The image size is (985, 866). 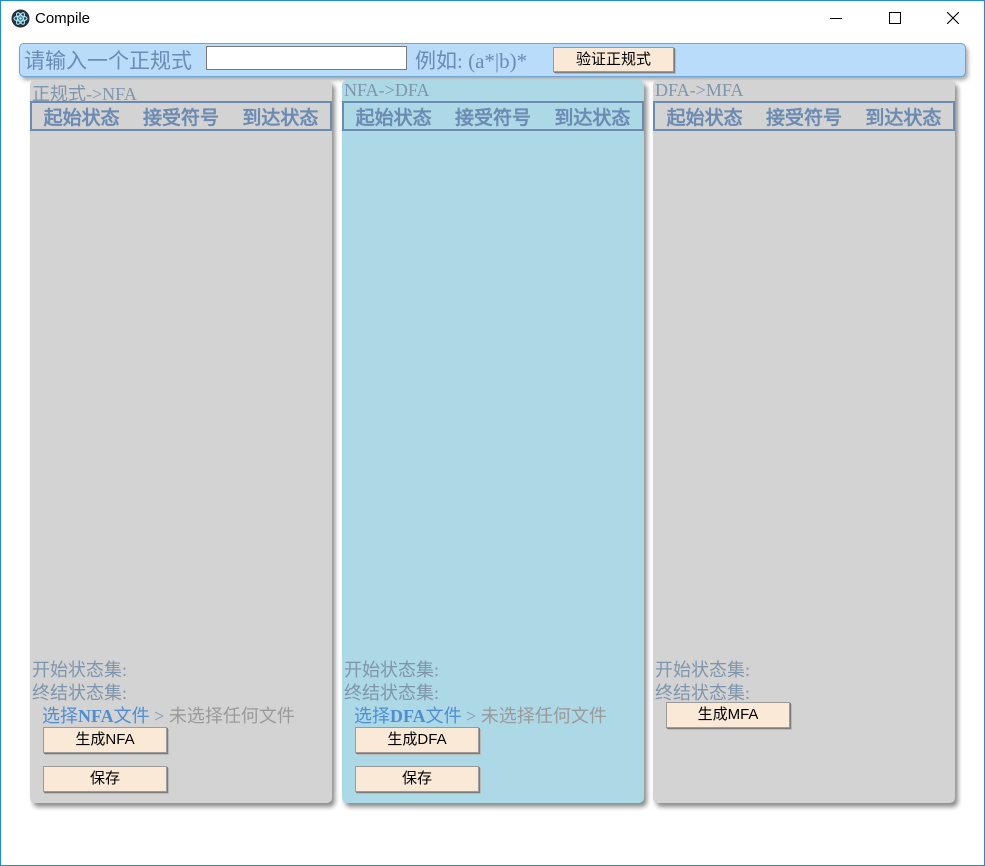 I want to click on nfa-file-picker: 选择NFA文件 > 未选择任何文件, so click(x=168, y=715).